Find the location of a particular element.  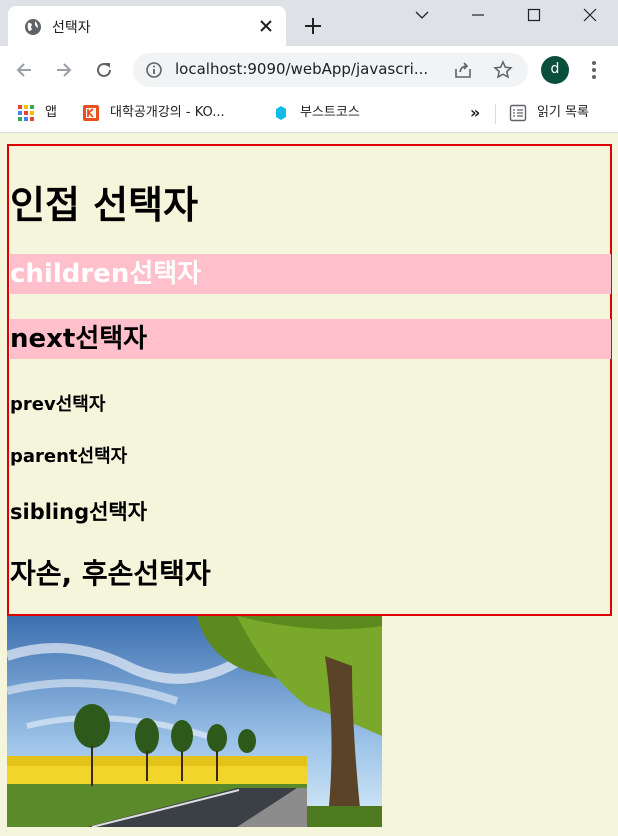

browser-tab: 선택자 is located at coordinates (147, 26).